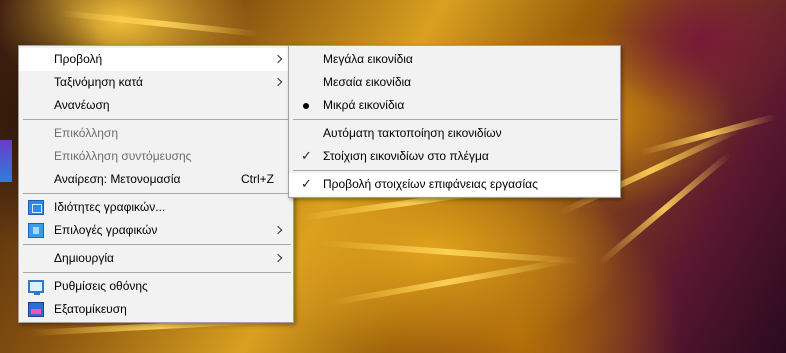 This screenshot has height=353, width=786. I want to click on menu-item-new: Δημιουργία, so click(156, 258).